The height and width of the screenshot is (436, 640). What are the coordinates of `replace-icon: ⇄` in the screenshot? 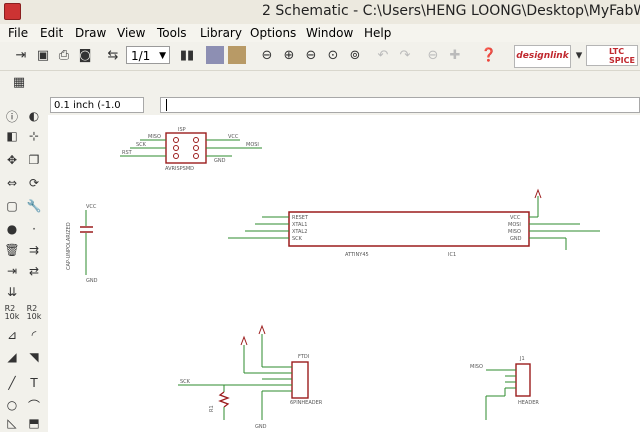 It's located at (34, 271).